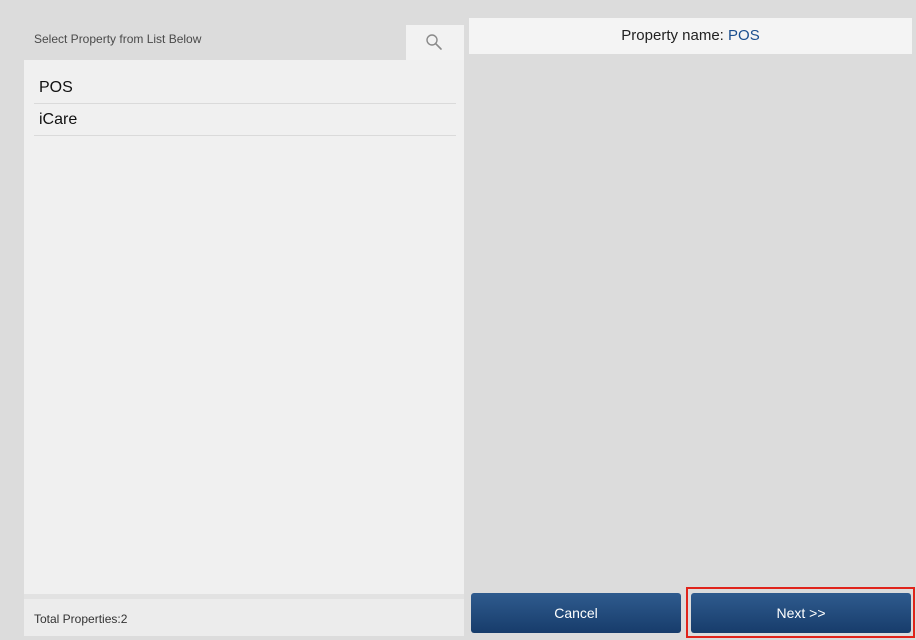 The image size is (916, 640). I want to click on property-item-pos: POS, so click(245, 88).